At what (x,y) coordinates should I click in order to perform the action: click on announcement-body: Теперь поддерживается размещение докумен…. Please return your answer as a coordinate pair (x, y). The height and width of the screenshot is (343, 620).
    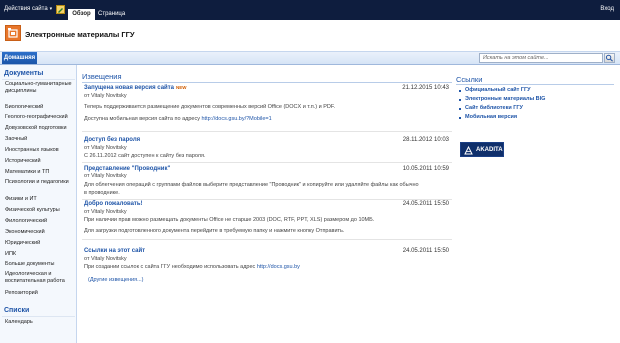
    Looking at the image, I should click on (210, 107).